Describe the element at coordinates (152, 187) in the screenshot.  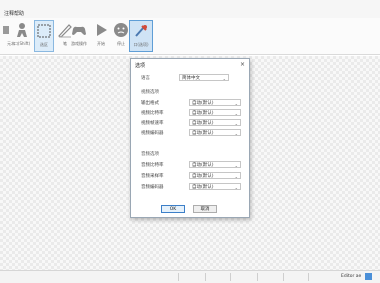
I see `audio-row-label: 音频编码器` at that location.